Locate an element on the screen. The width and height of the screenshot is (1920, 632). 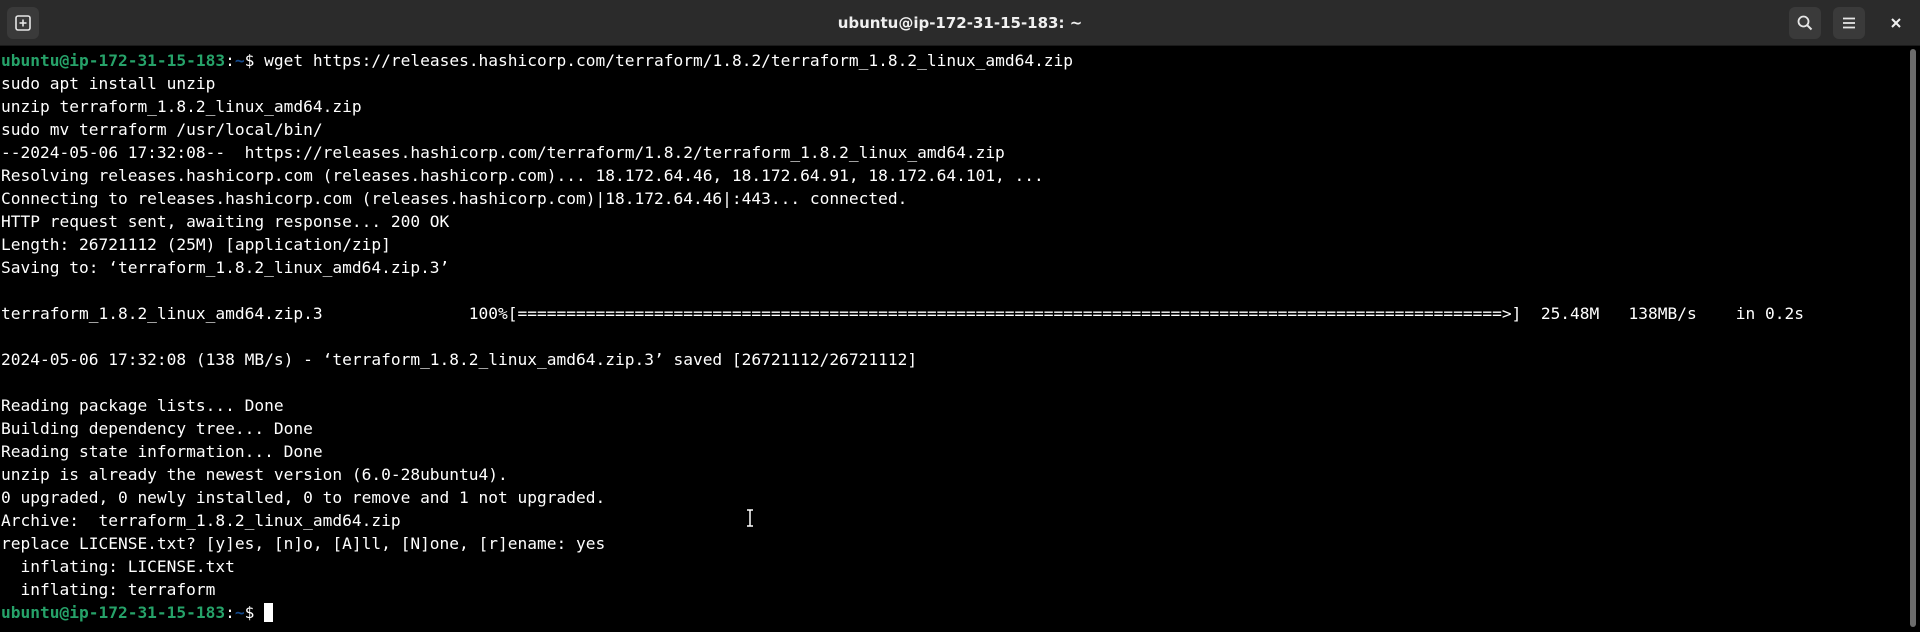
output-line: unzip terraform_1.8.2_linux_amd64.zip is located at coordinates (181, 106).